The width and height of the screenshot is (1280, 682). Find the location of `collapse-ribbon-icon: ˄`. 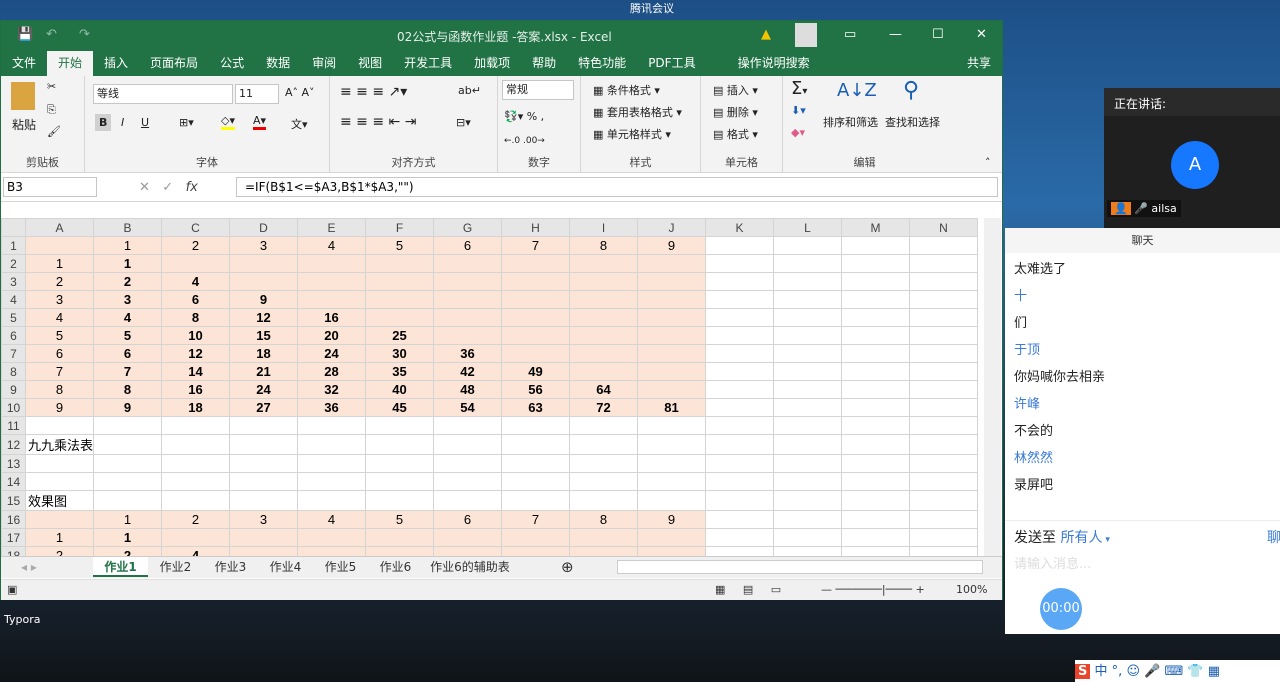

collapse-ribbon-icon: ˄ is located at coordinates (988, 162).